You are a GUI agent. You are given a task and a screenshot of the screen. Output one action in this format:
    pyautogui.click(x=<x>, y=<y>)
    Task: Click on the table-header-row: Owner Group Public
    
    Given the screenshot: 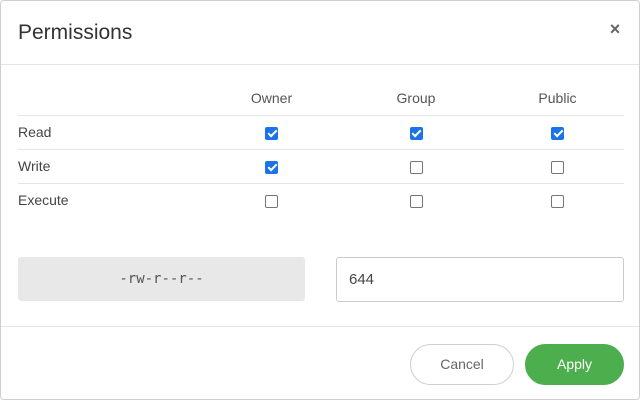 What is the action you would take?
    pyautogui.click(x=321, y=98)
    